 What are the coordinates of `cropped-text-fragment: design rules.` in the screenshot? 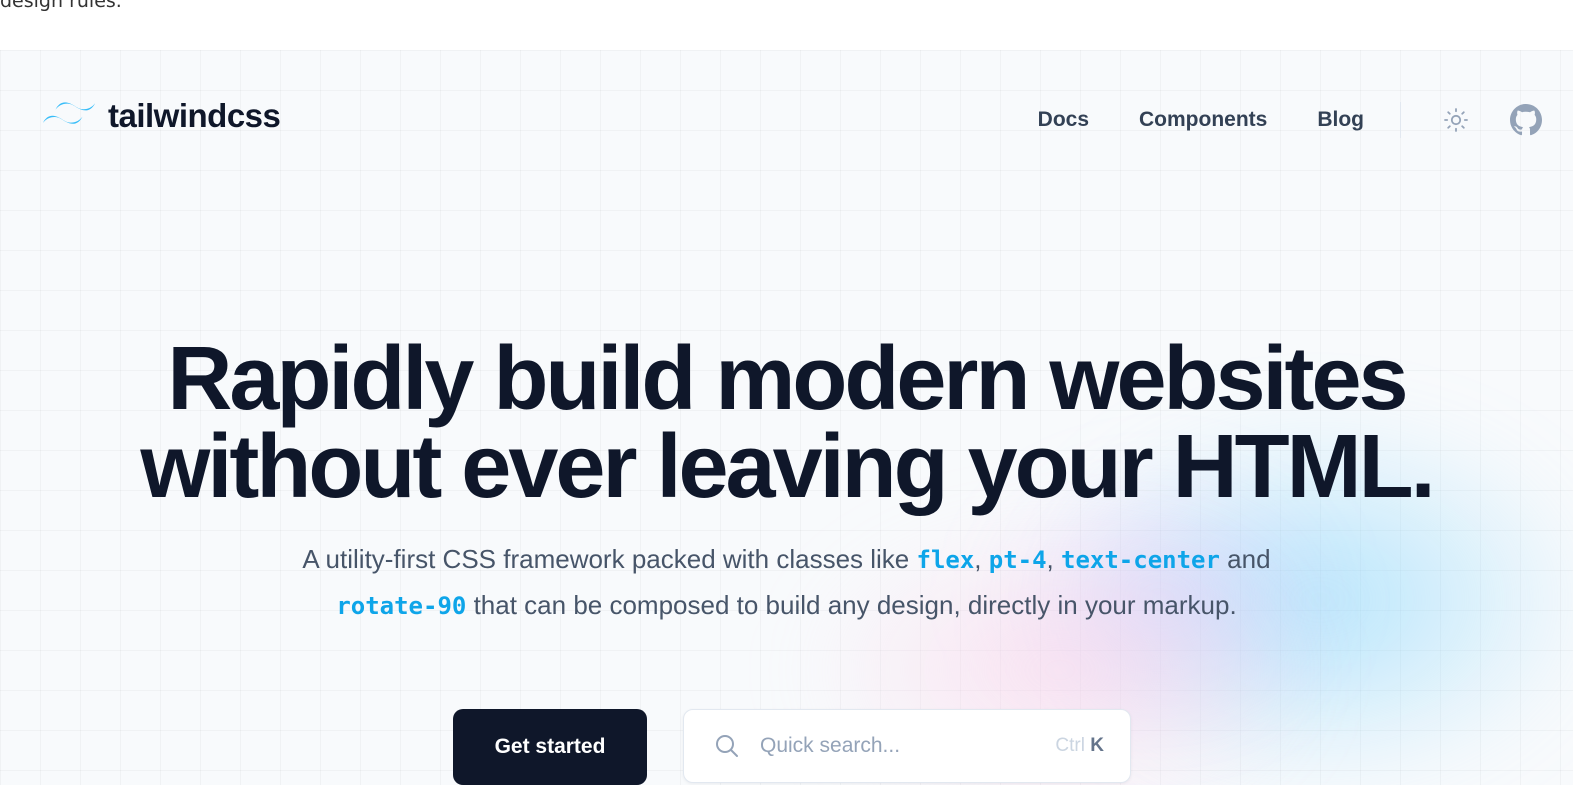 It's located at (61, 6).